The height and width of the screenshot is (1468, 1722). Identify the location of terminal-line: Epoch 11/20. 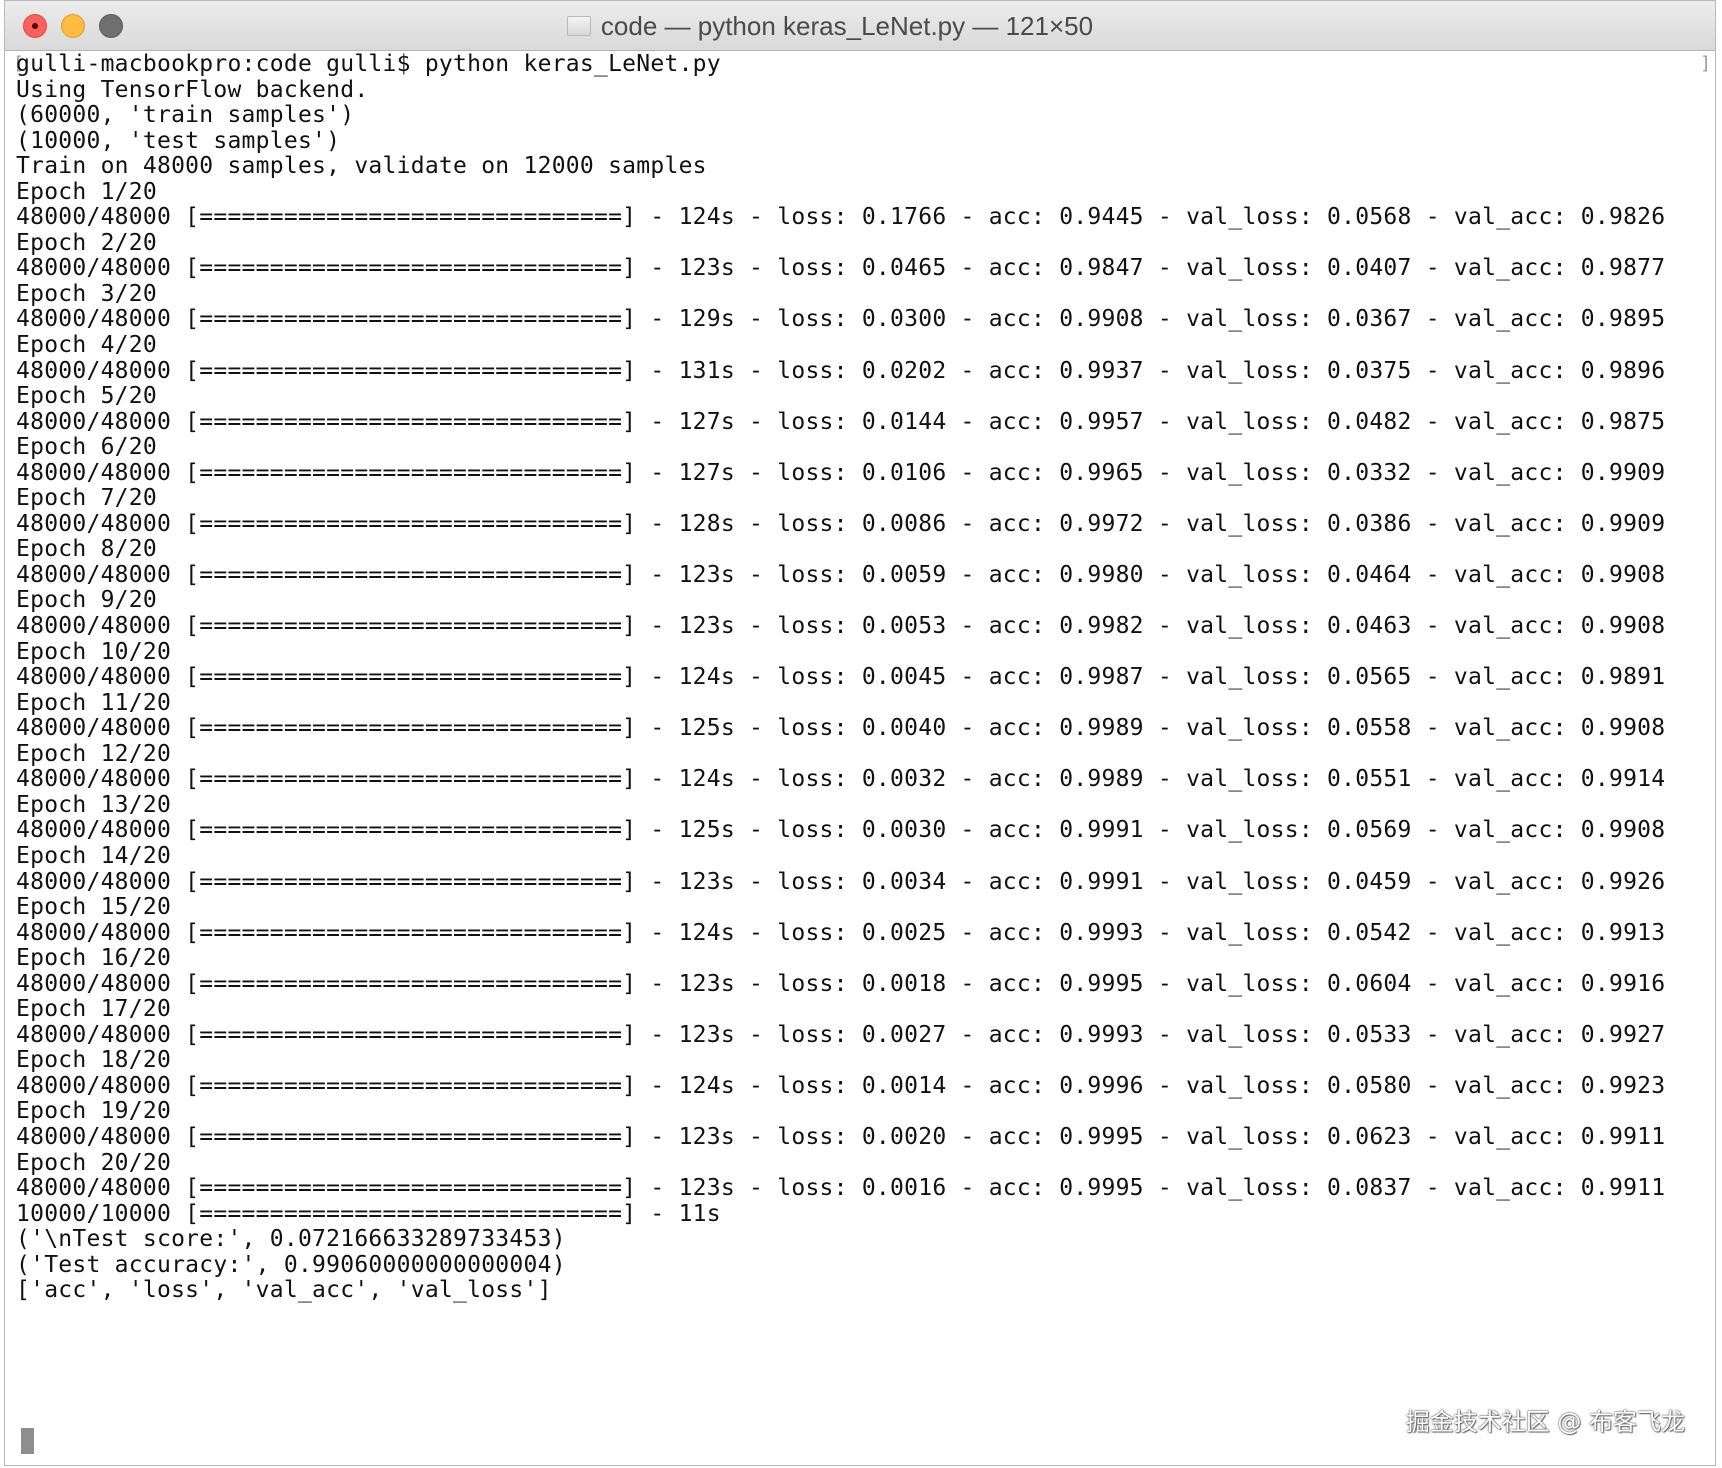
(94, 702).